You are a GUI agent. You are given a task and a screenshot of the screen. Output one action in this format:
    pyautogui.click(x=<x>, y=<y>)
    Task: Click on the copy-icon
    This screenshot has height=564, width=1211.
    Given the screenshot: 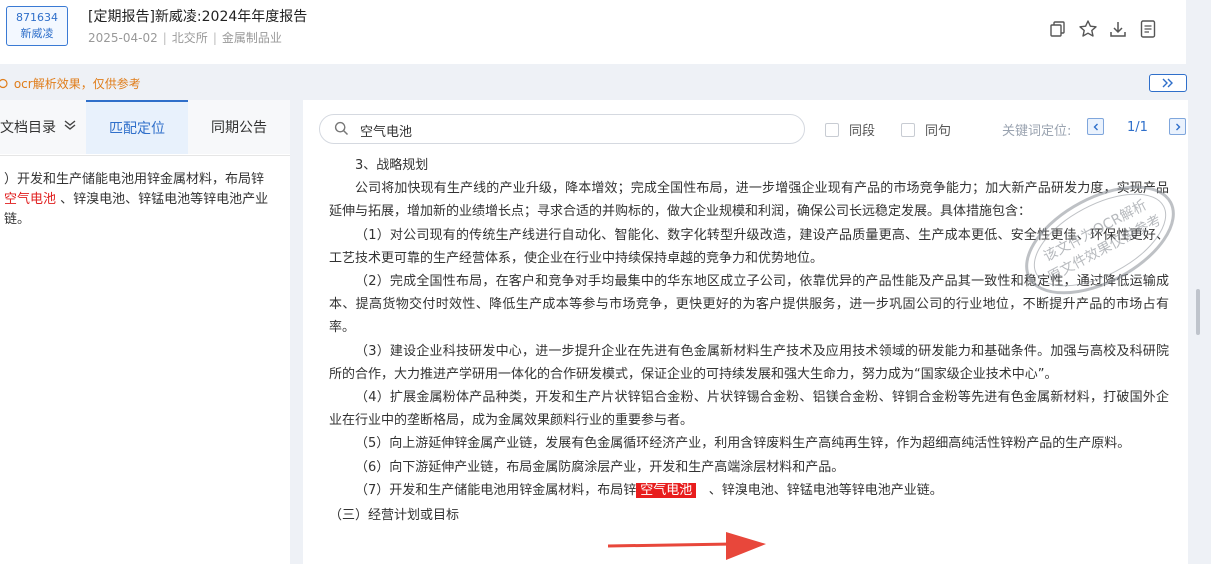 What is the action you would take?
    pyautogui.click(x=1058, y=29)
    